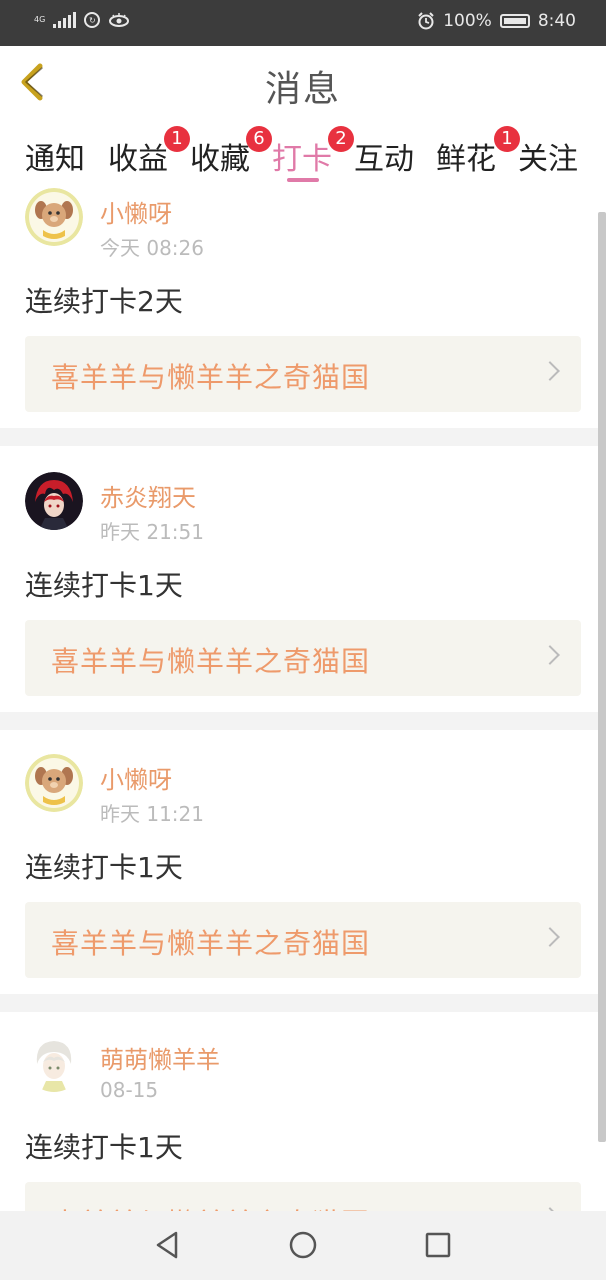 The width and height of the screenshot is (606, 1280). I want to click on tab-badge: 2, so click(341, 139).